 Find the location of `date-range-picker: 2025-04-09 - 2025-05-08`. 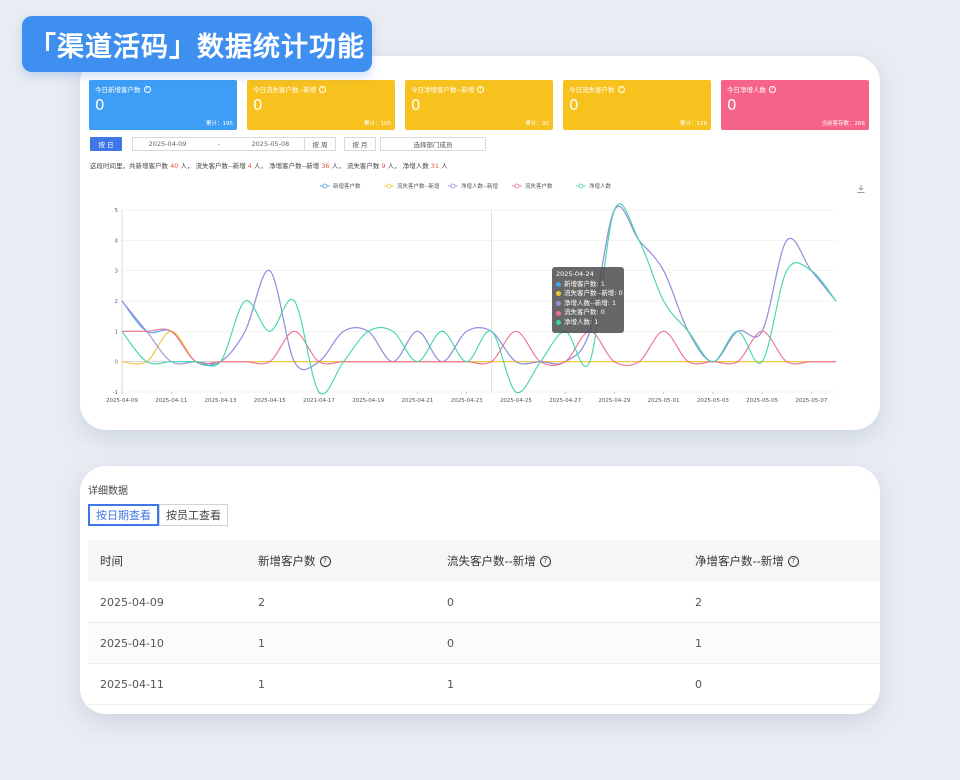

date-range-picker: 2025-04-09 - 2025-05-08 is located at coordinates (219, 144).